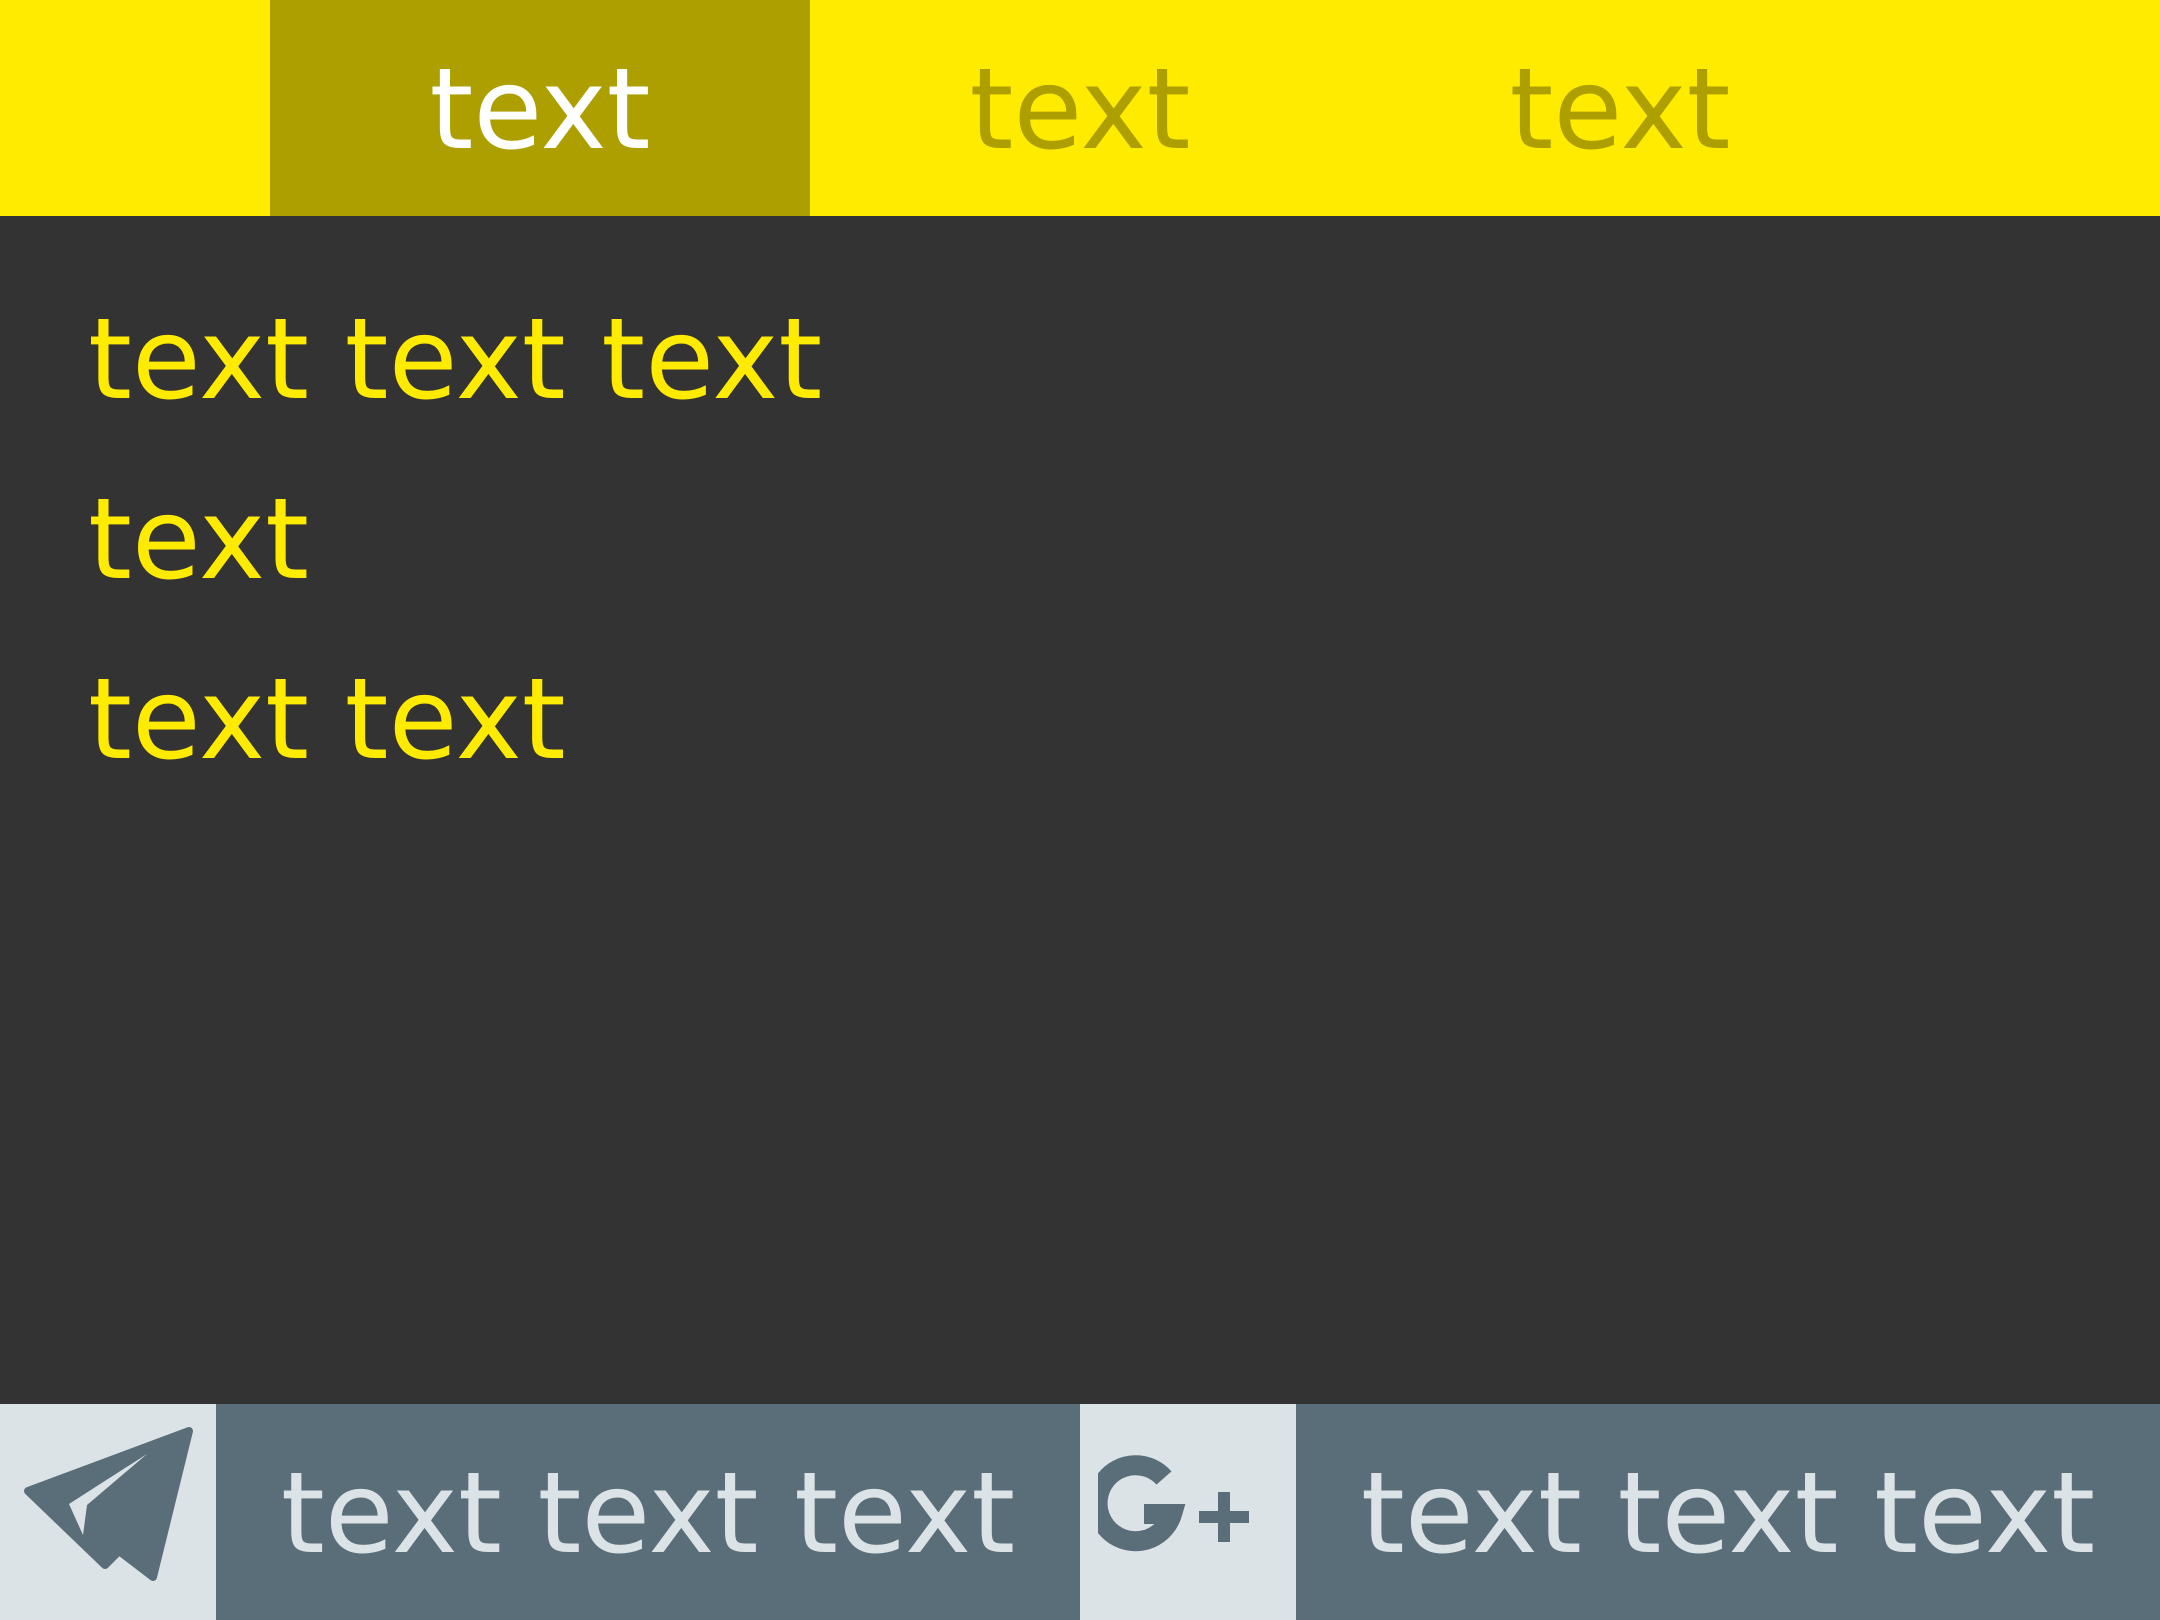  I want to click on google-plus-icon-box, so click(1188, 1512).